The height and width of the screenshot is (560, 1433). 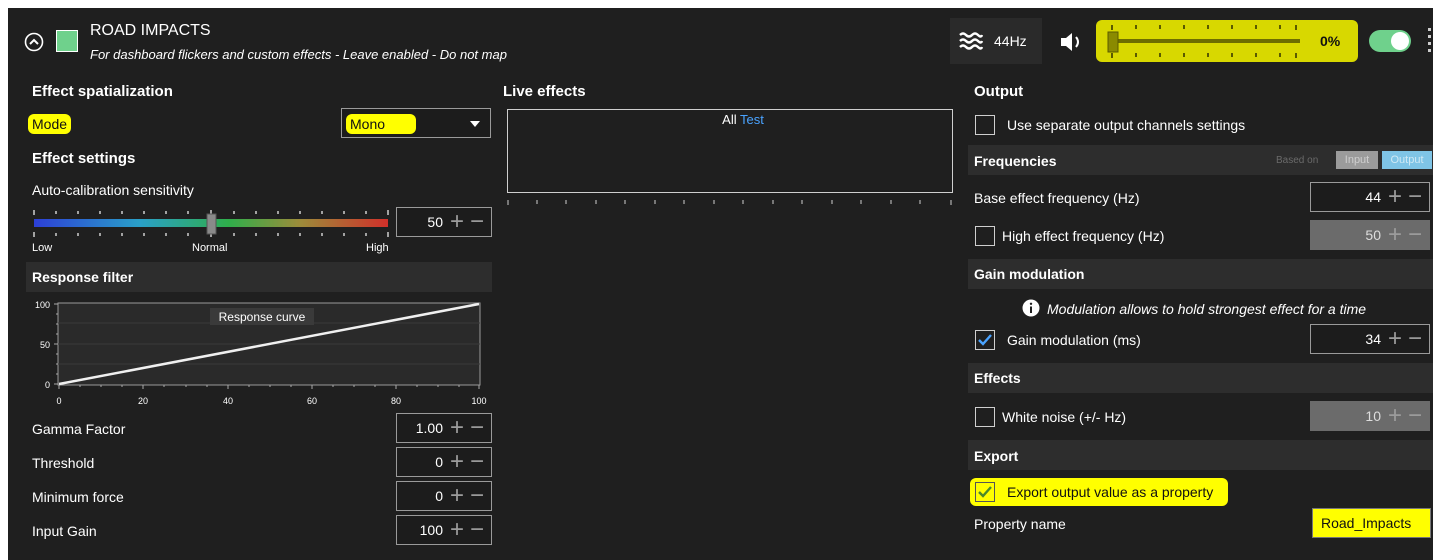 I want to click on output-heading: Output, so click(x=999, y=91).